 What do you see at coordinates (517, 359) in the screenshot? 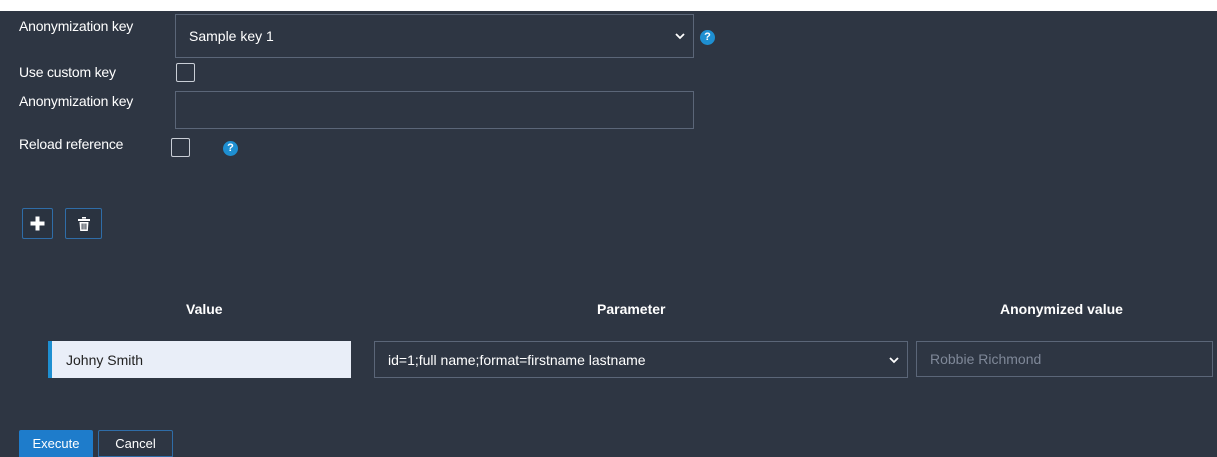
I see `parameter-selected-value: id=1;full name;format=firstname lastname` at bounding box center [517, 359].